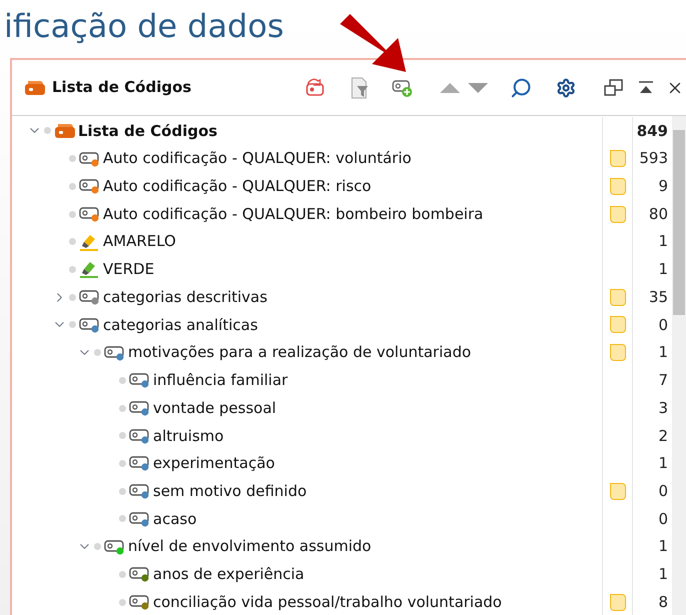  Describe the element at coordinates (663, 381) in the screenshot. I see `count-text: 7` at that location.